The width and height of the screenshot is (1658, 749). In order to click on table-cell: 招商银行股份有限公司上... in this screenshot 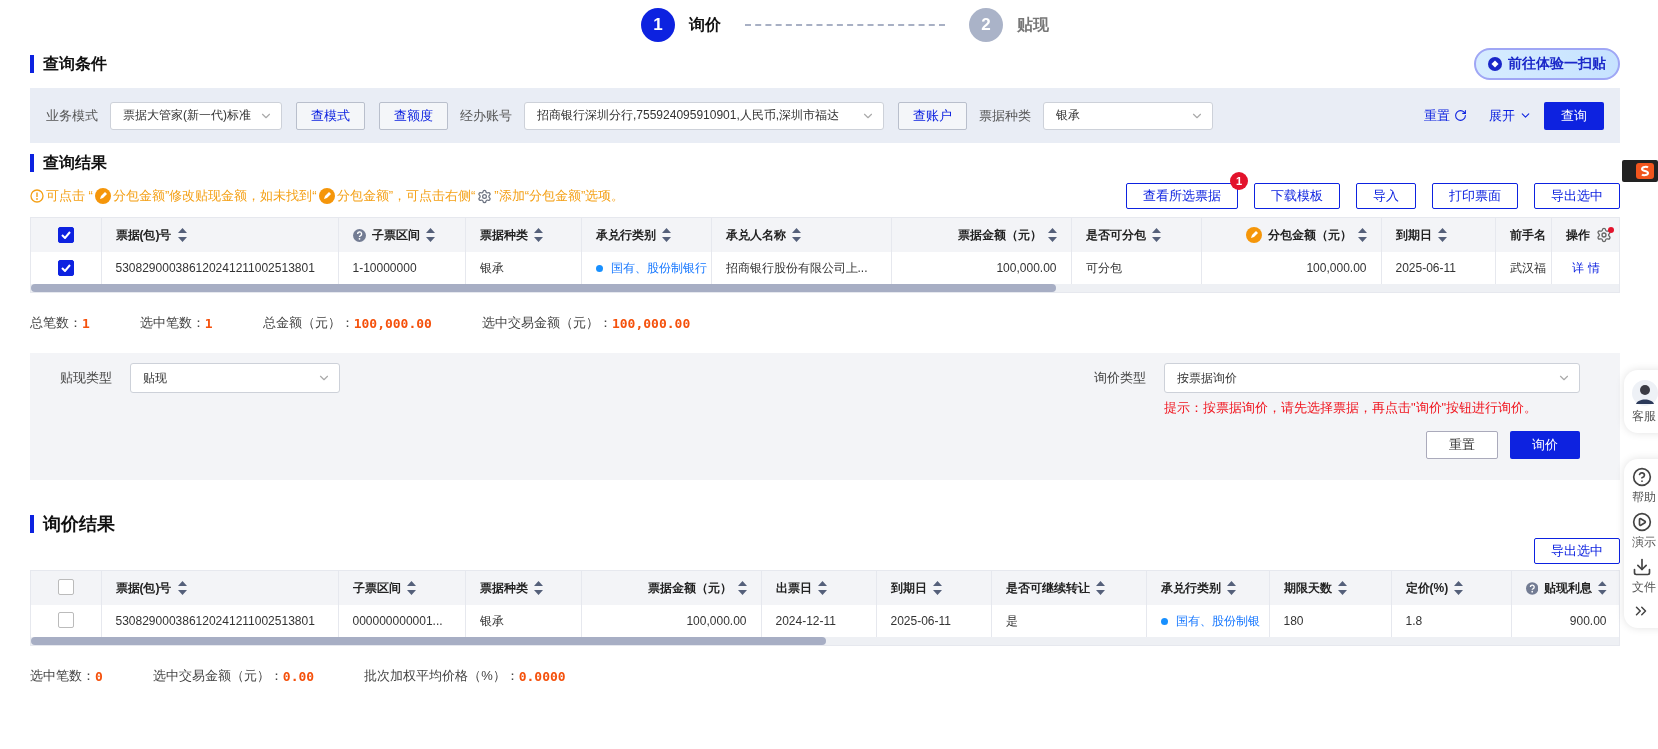, I will do `click(796, 267)`.